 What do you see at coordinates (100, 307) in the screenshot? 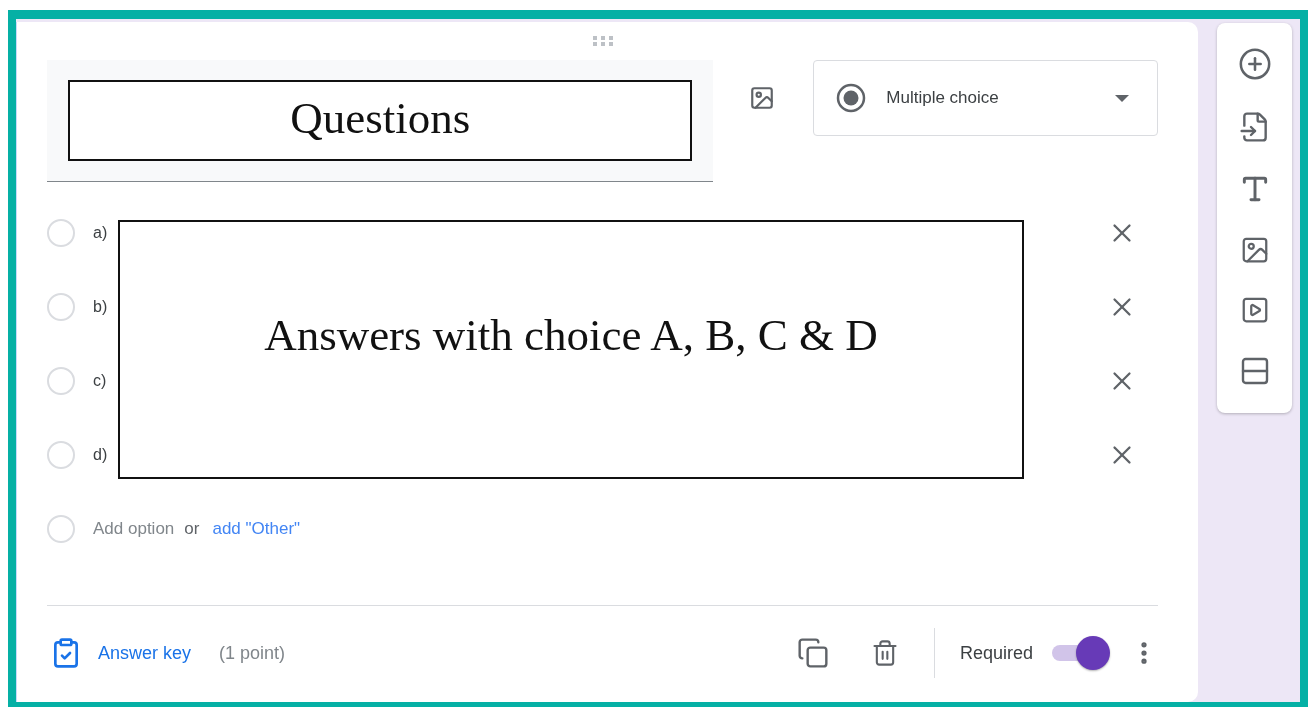
I see `option-label: b)` at bounding box center [100, 307].